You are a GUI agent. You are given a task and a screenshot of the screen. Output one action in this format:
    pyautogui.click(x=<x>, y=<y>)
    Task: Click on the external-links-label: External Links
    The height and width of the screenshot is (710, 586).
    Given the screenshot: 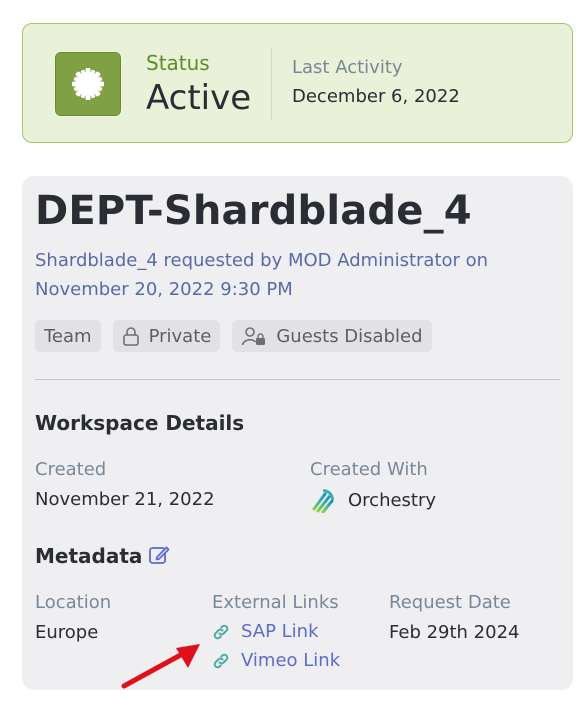 What is the action you would take?
    pyautogui.click(x=275, y=602)
    